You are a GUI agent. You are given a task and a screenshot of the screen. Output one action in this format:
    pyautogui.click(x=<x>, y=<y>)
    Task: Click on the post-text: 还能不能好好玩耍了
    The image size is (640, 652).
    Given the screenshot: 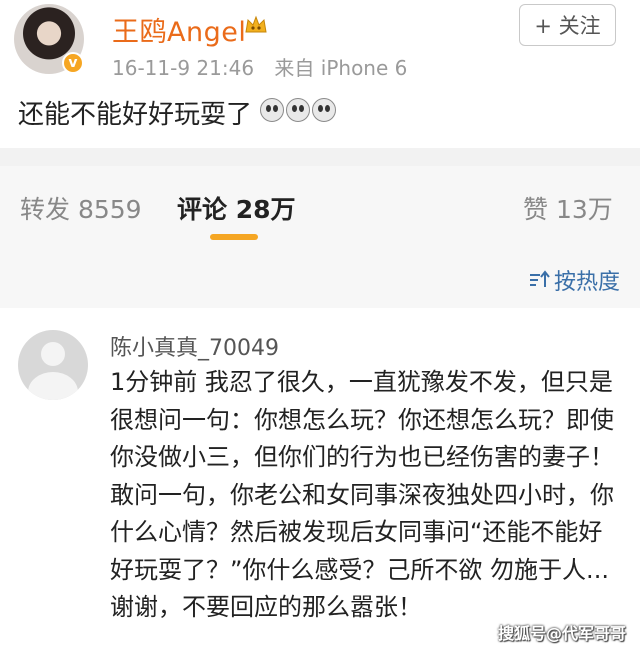 What is the action you would take?
    pyautogui.click(x=135, y=115)
    